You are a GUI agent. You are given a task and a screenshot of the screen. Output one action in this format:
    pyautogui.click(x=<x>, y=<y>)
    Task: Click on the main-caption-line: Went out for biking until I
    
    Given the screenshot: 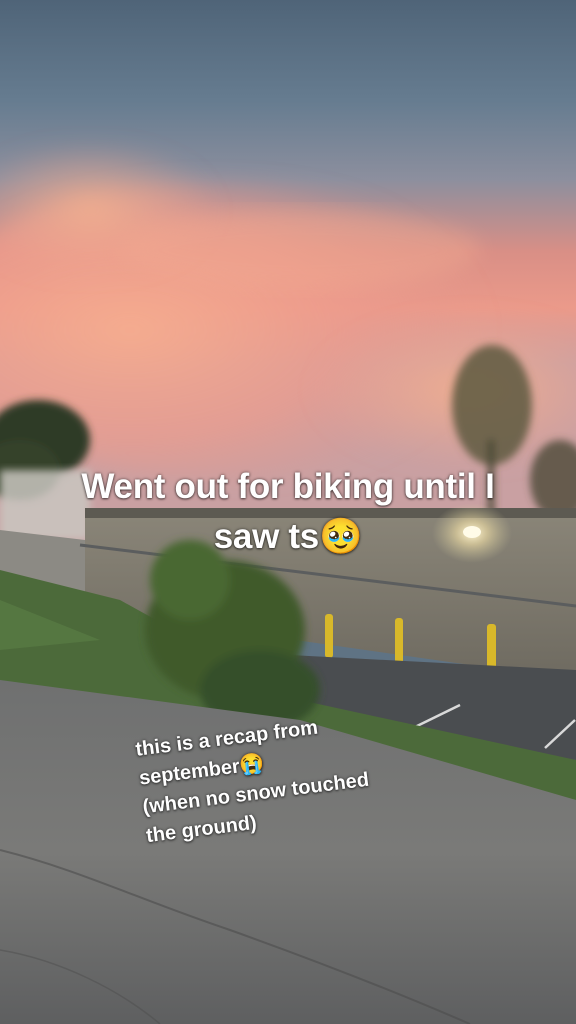 What is the action you would take?
    pyautogui.click(x=288, y=486)
    